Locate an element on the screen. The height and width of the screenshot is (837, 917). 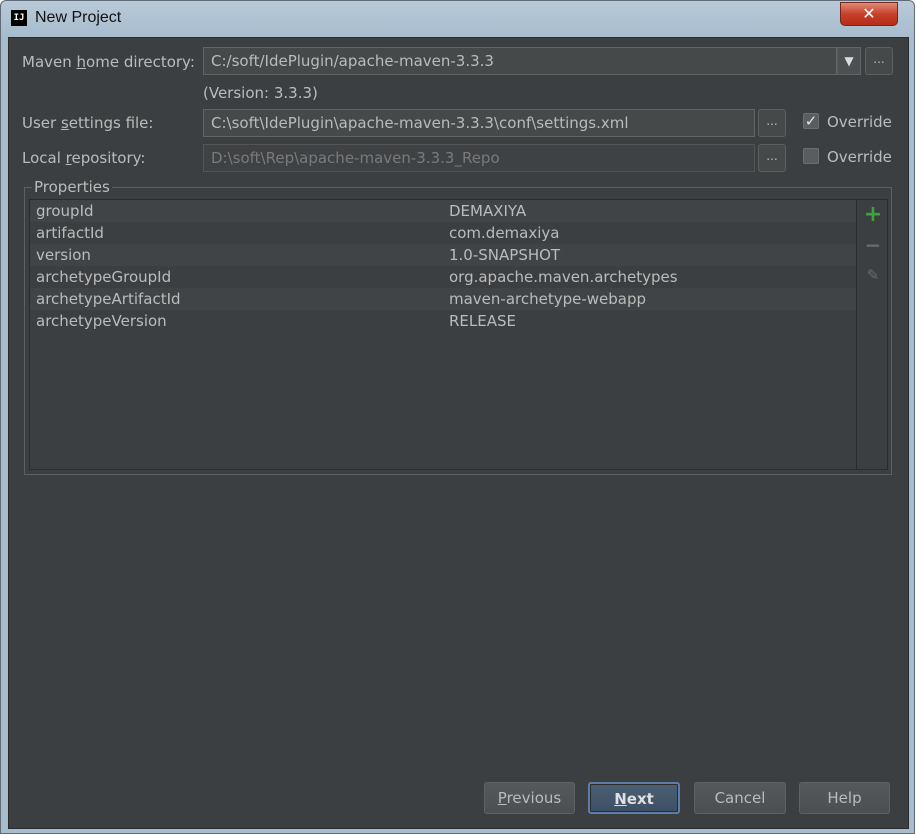
property-key: groupId is located at coordinates (65, 211).